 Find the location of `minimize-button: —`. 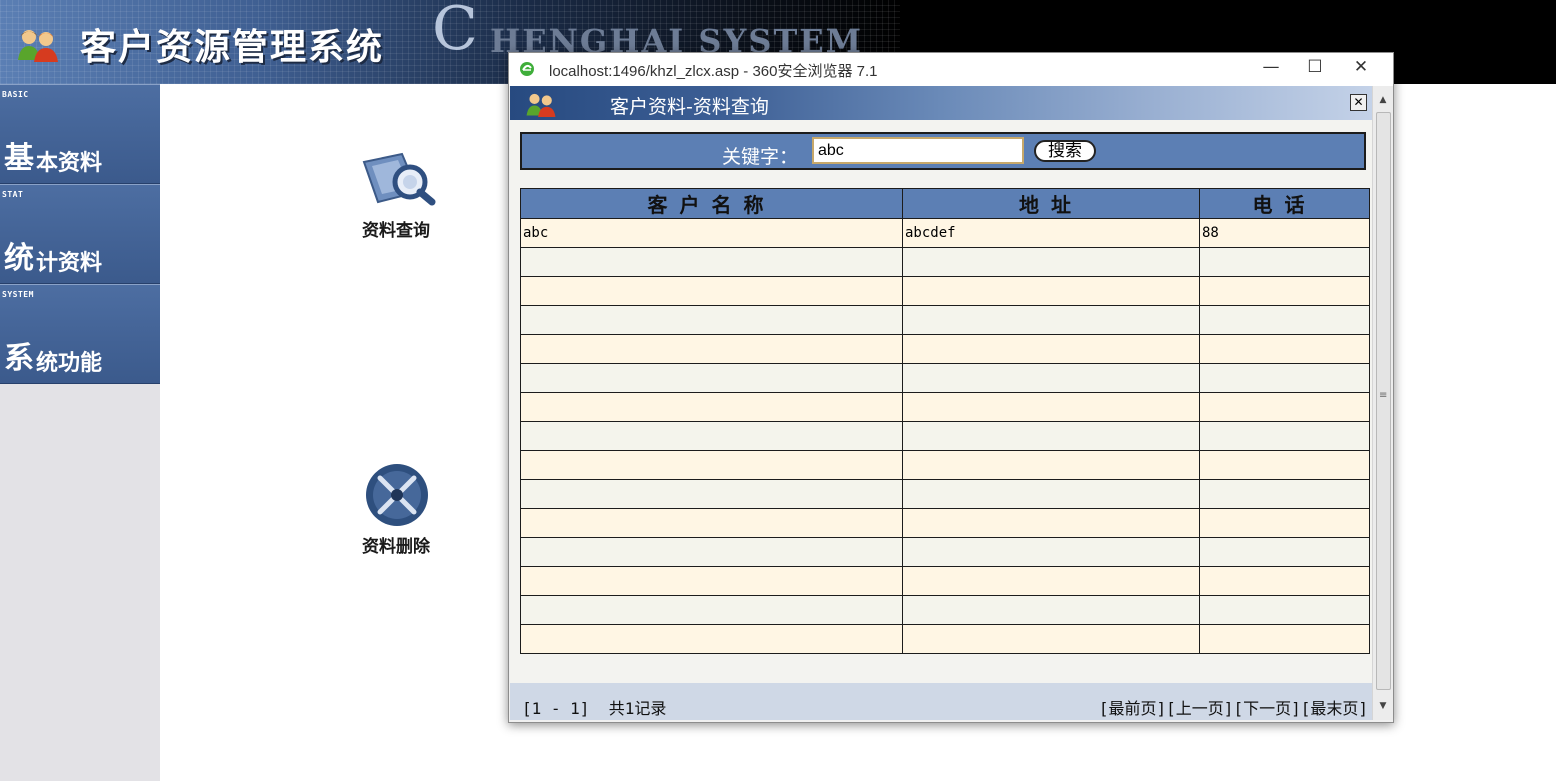

minimize-button: — is located at coordinates (1271, 67).